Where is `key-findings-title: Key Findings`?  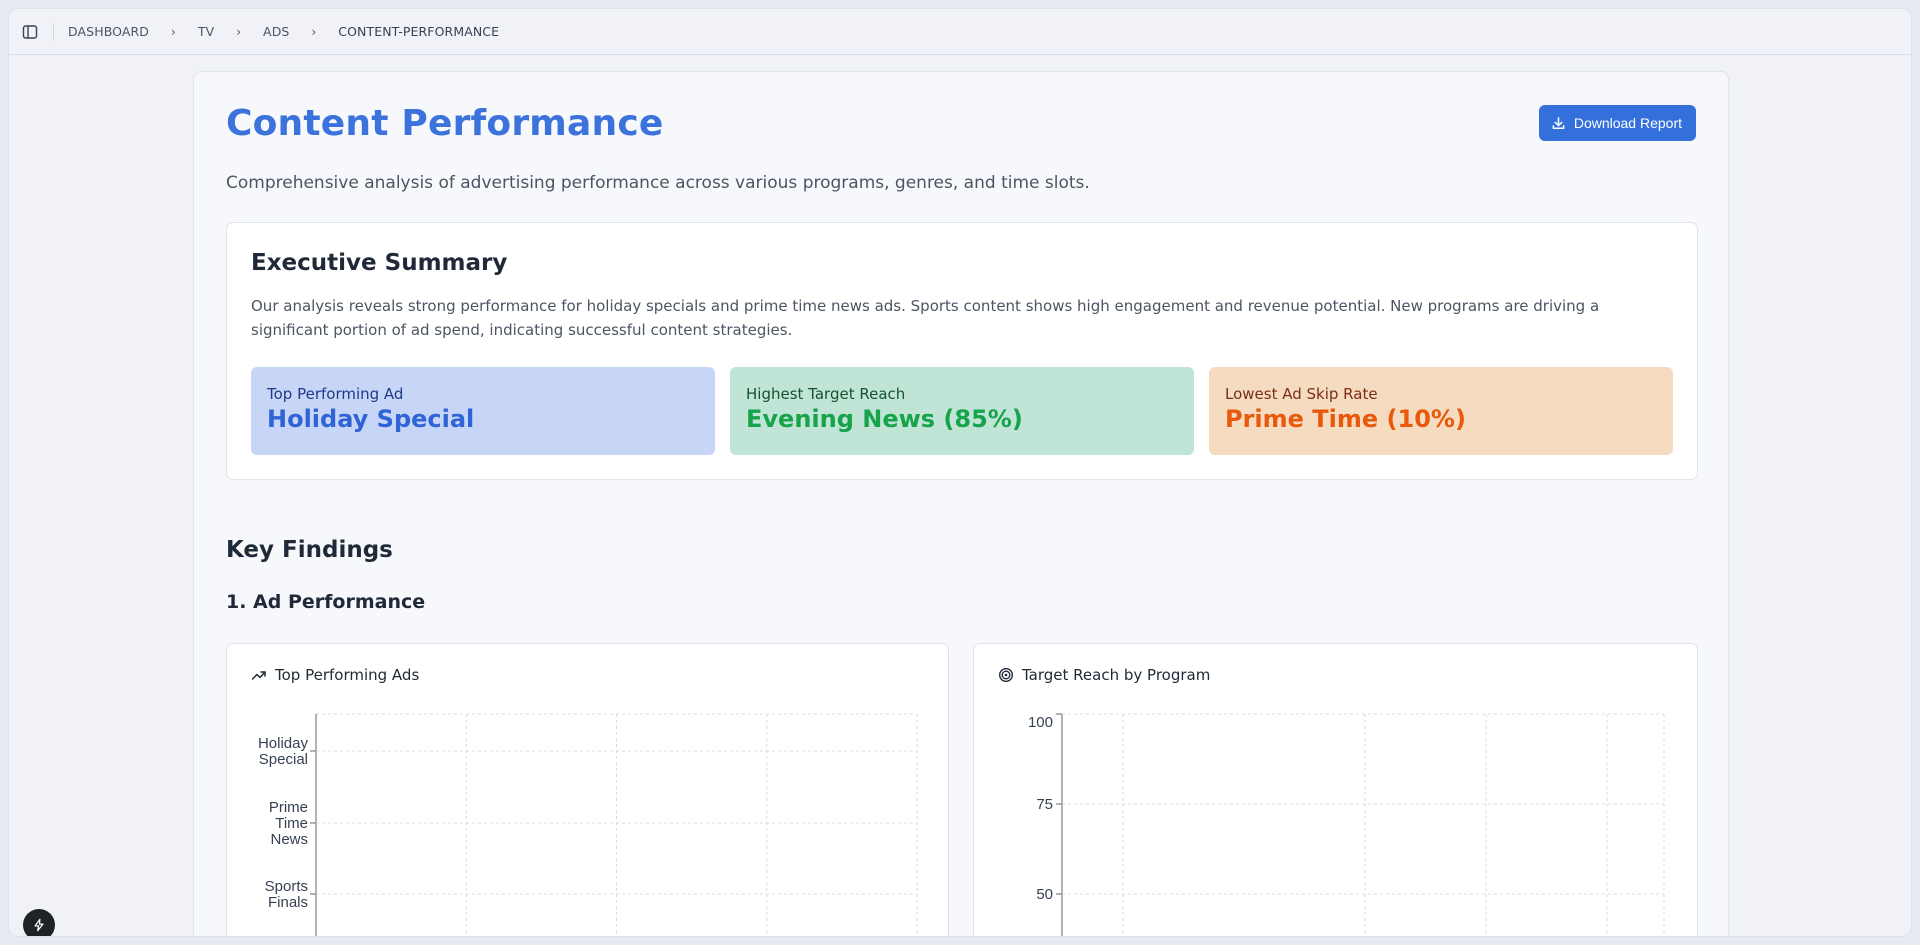 key-findings-title: Key Findings is located at coordinates (309, 550).